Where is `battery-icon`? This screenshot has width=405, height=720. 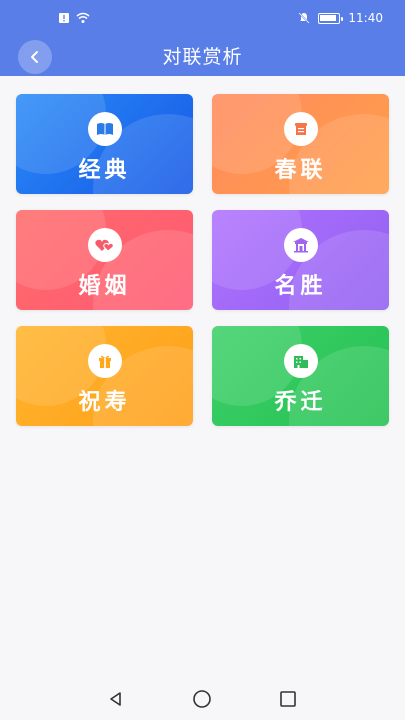
battery-icon is located at coordinates (331, 18).